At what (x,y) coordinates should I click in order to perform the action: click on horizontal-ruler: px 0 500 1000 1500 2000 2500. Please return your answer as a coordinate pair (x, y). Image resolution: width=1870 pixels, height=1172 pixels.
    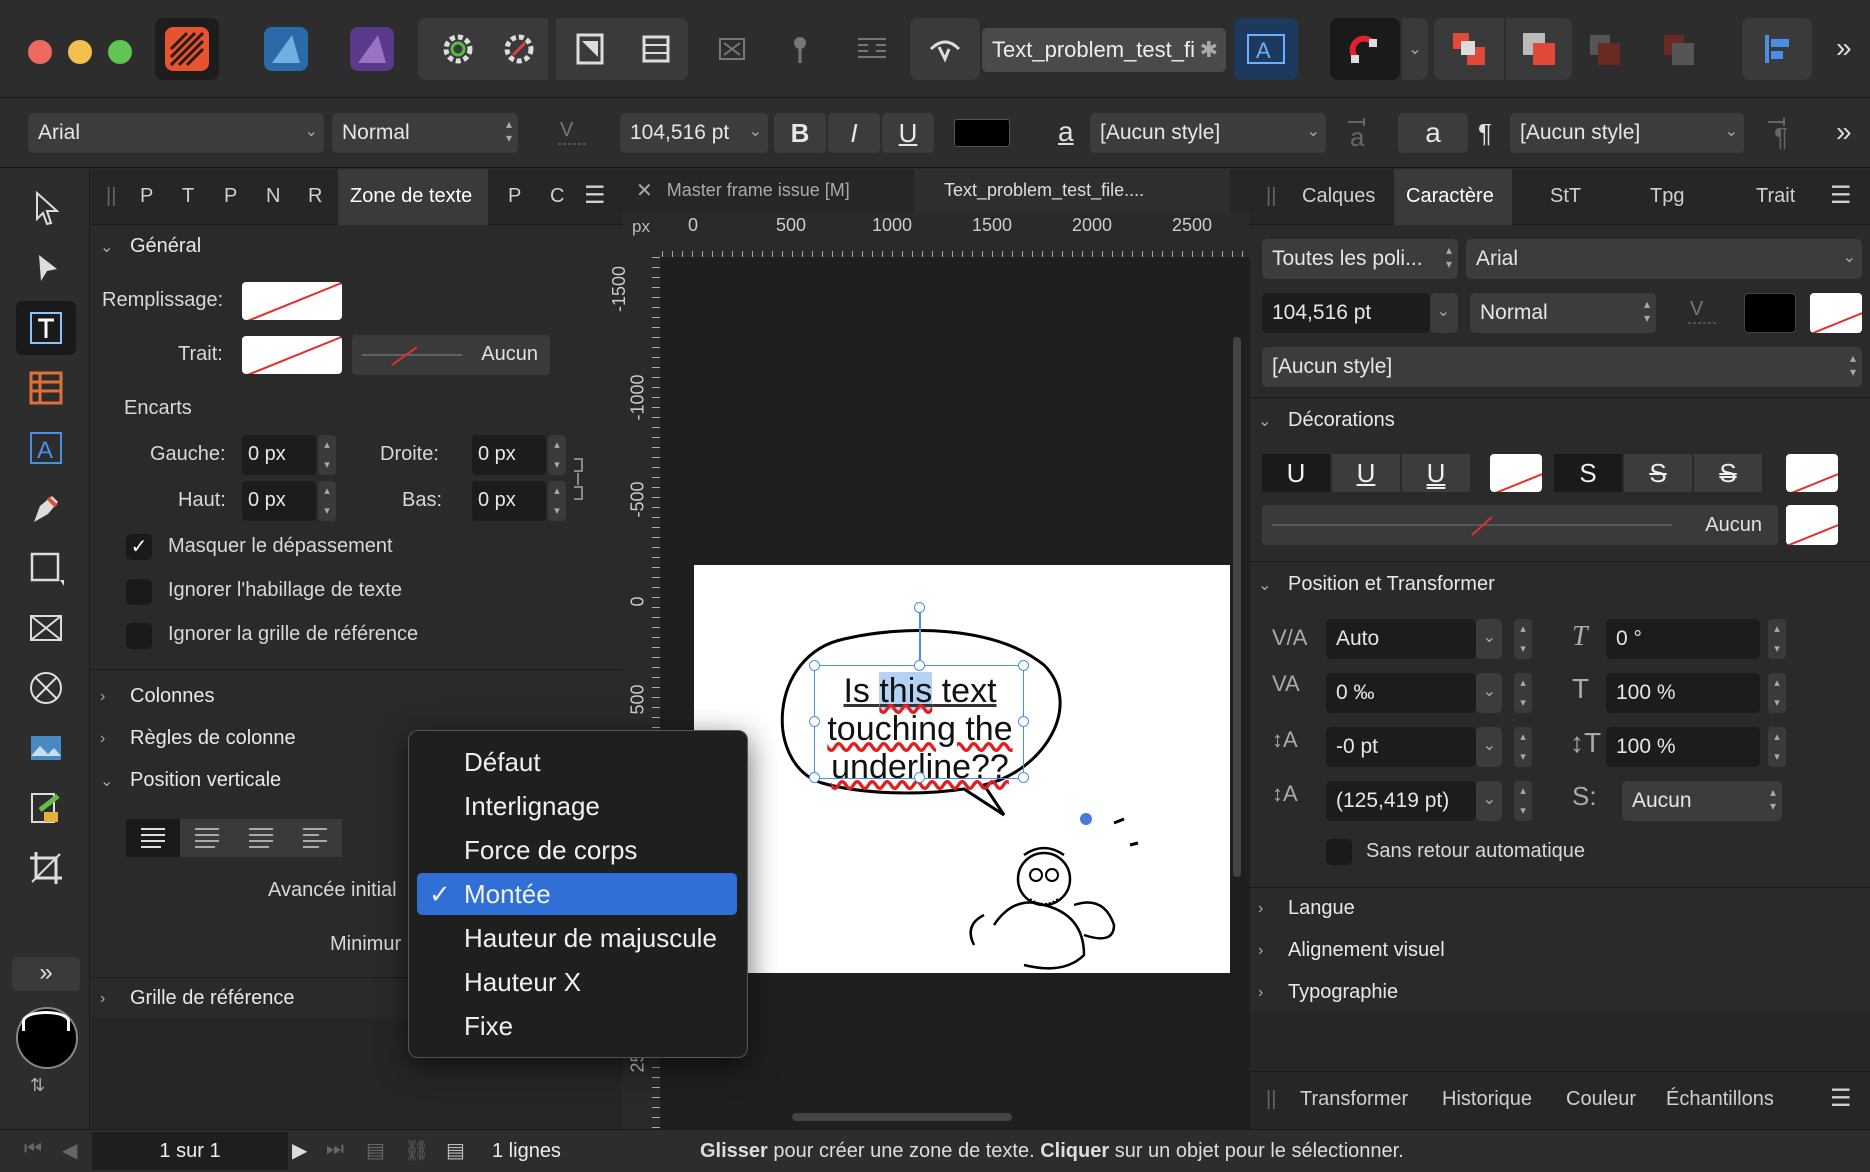
    Looking at the image, I should click on (936, 234).